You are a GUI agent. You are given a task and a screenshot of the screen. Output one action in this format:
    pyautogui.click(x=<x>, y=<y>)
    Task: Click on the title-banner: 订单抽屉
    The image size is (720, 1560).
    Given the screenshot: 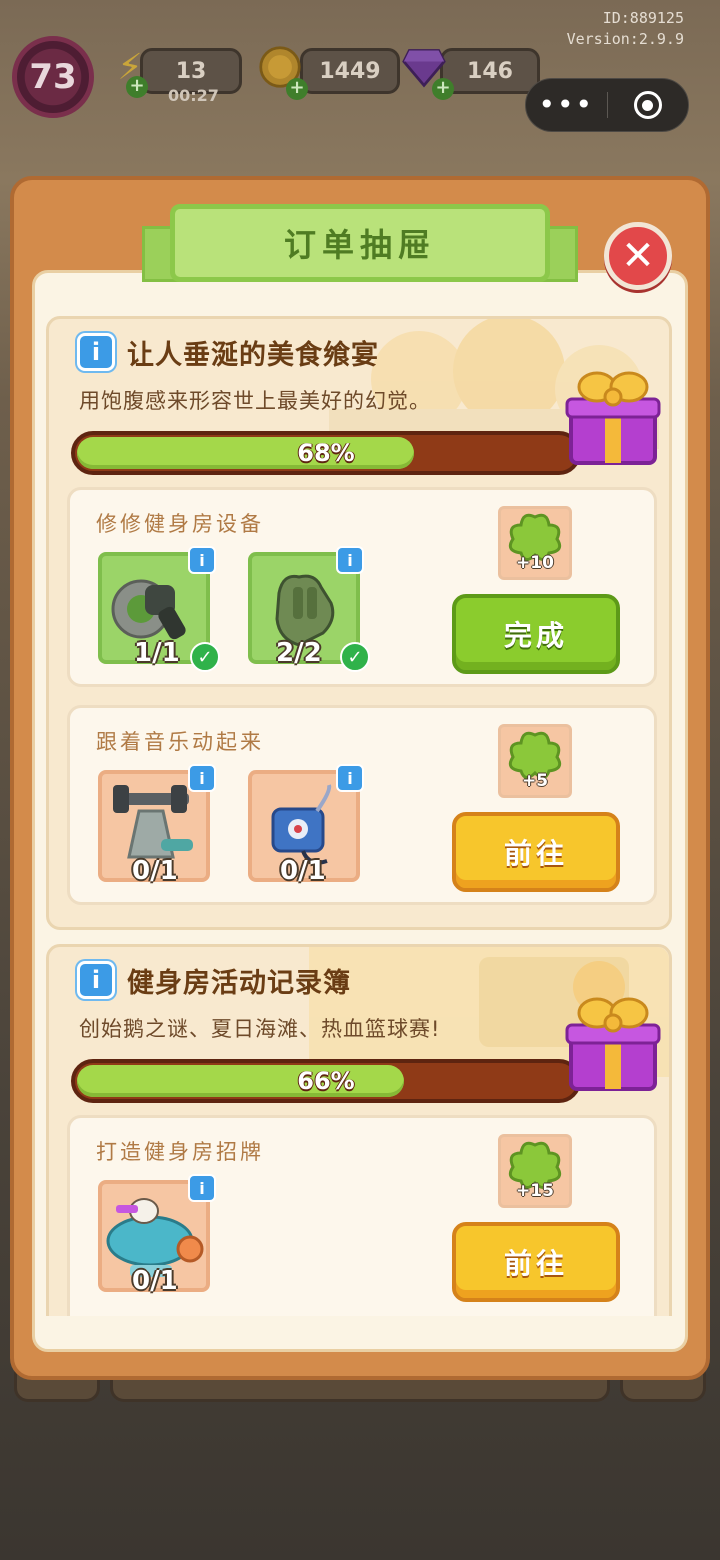 What is the action you would take?
    pyautogui.click(x=360, y=243)
    